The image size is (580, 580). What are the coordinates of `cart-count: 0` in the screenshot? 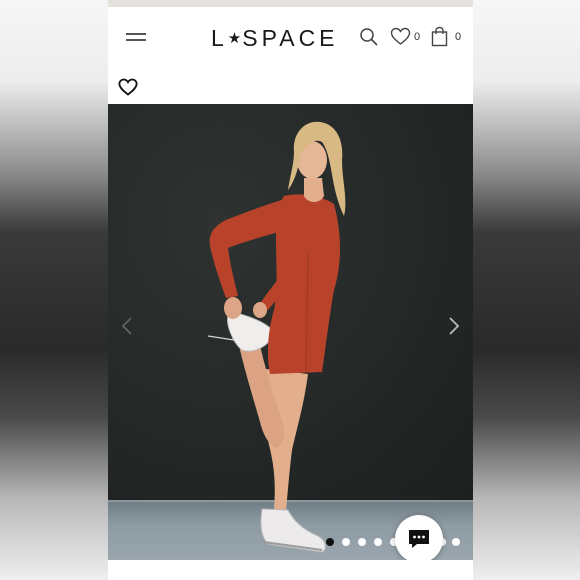 It's located at (458, 37).